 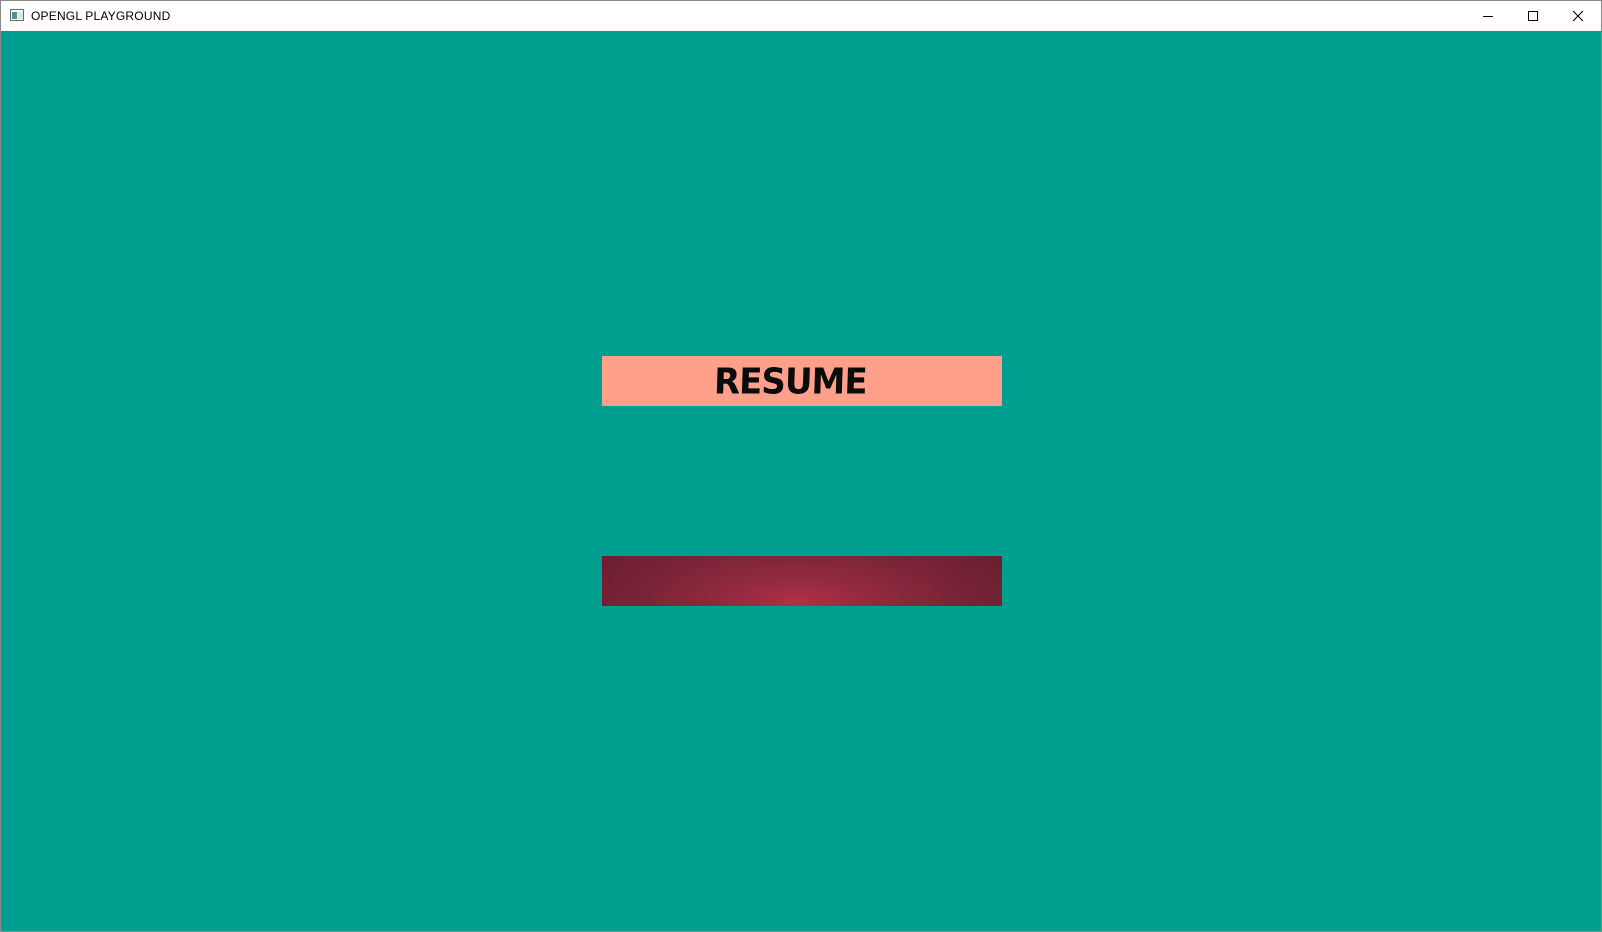 I want to click on resume-button-label: RESUME, so click(x=790, y=382).